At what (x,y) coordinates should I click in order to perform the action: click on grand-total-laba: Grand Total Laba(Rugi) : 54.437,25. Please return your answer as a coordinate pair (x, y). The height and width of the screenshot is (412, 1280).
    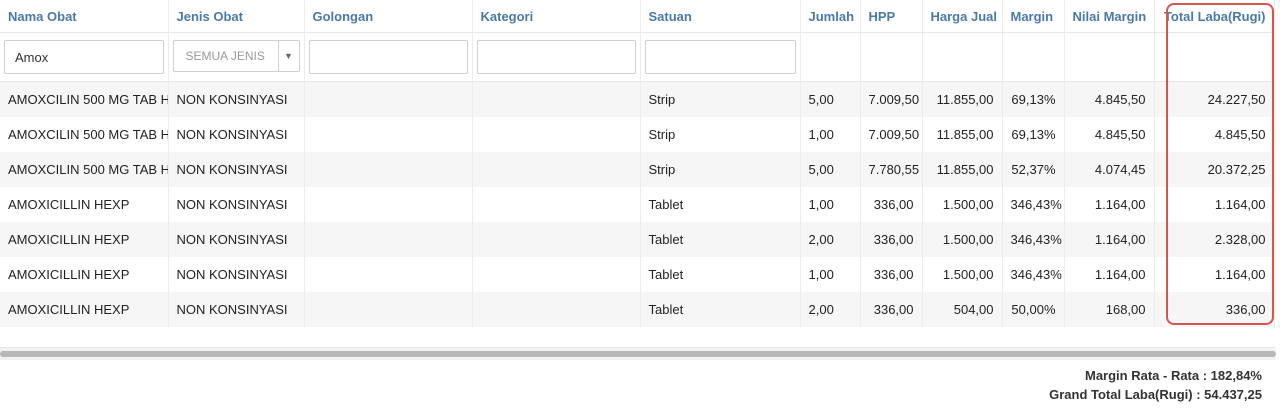
    Looking at the image, I should click on (1155, 394).